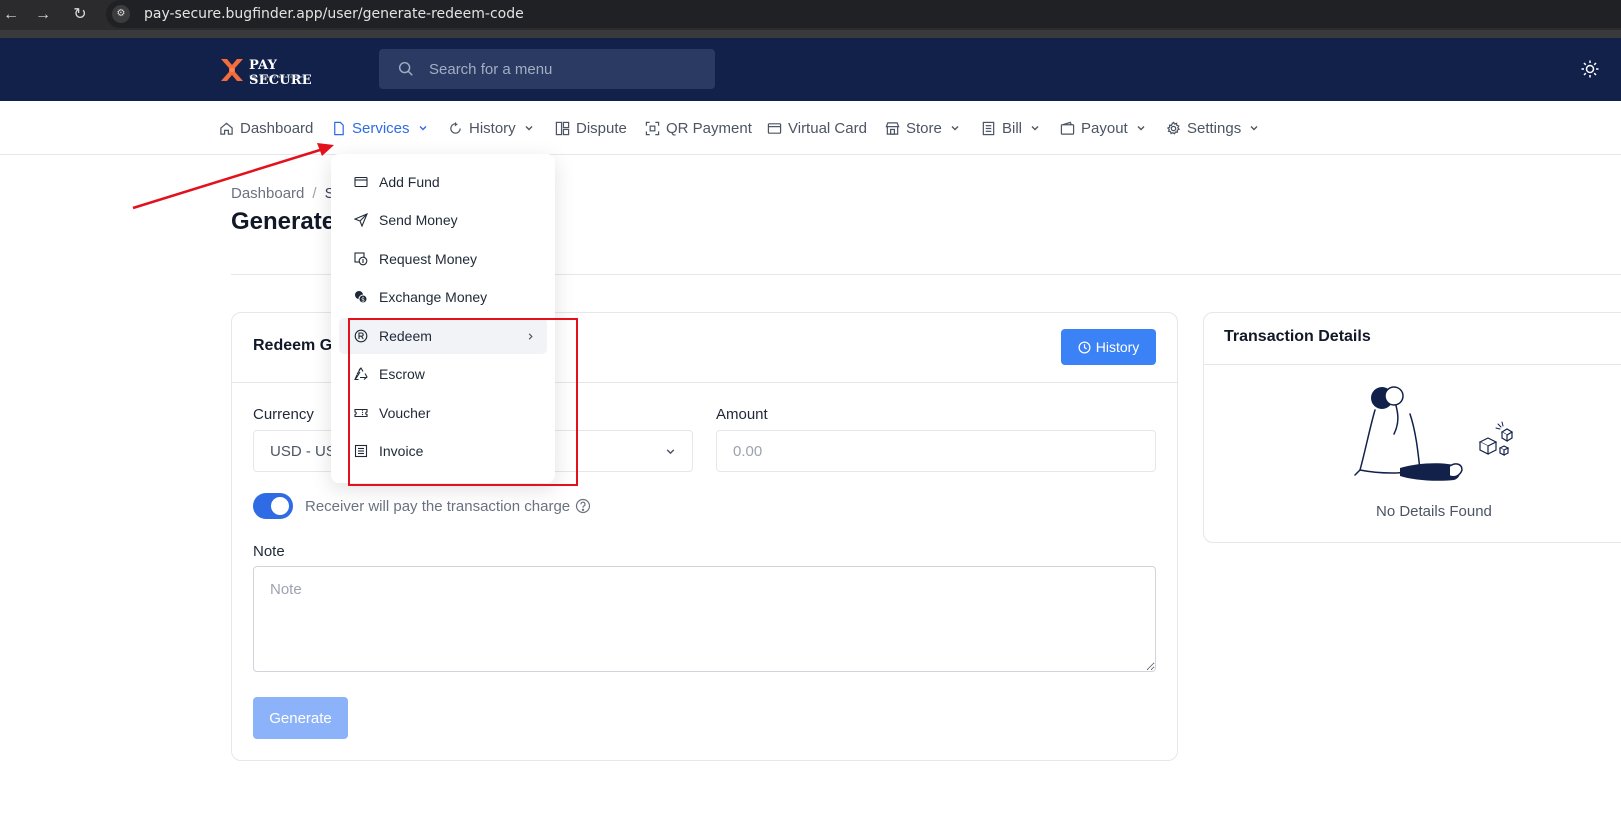 The width and height of the screenshot is (1621, 815). Describe the element at coordinates (418, 220) in the screenshot. I see `menu-item-label: Send Money` at that location.